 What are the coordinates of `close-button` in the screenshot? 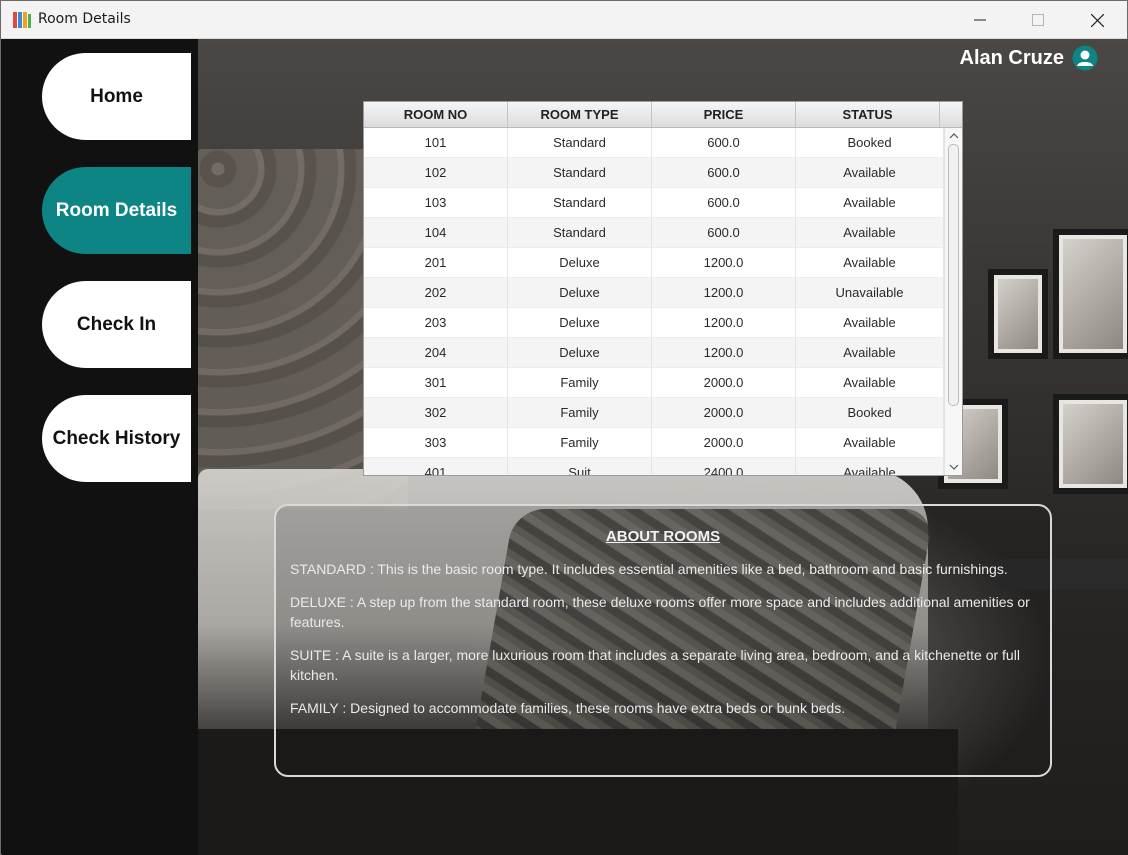 It's located at (1097, 20).